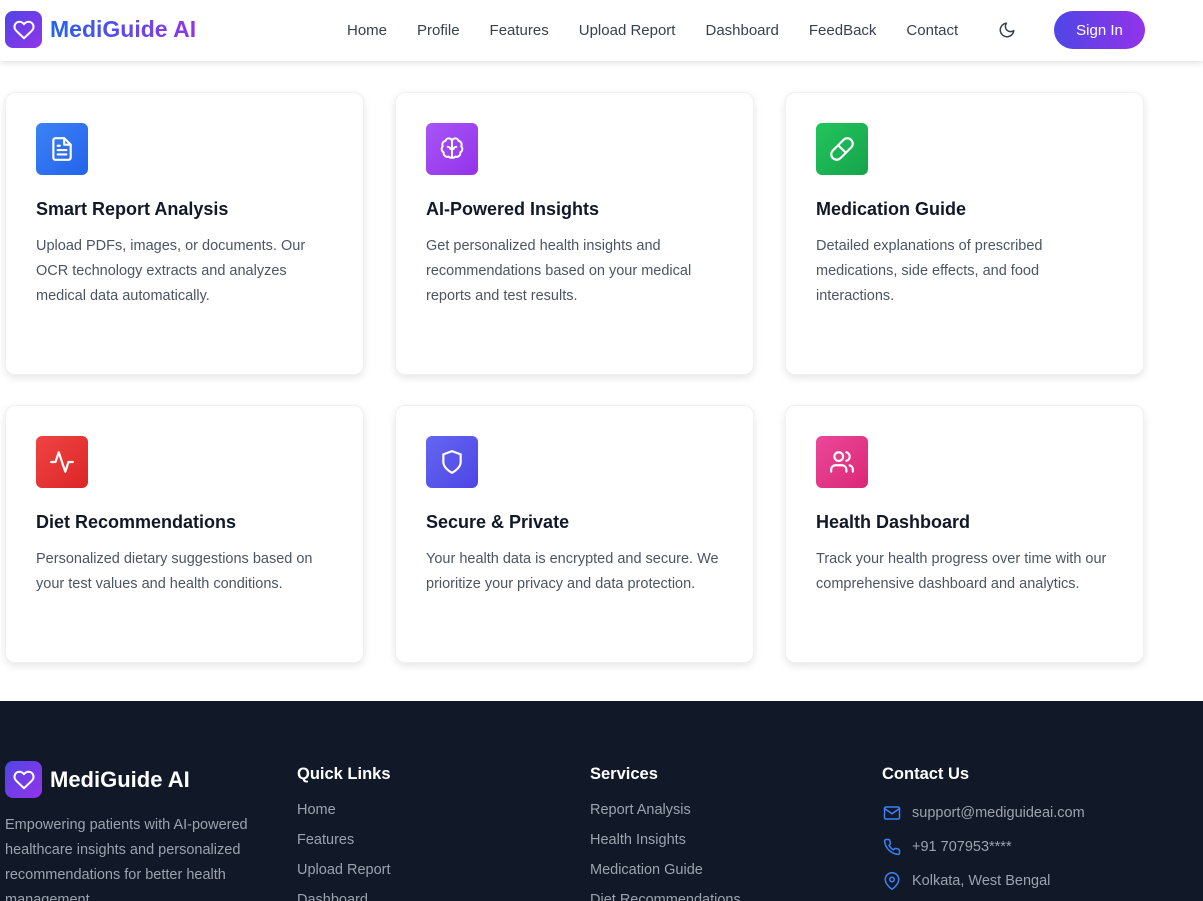  What do you see at coordinates (452, 462) in the screenshot?
I see `shield-icon` at bounding box center [452, 462].